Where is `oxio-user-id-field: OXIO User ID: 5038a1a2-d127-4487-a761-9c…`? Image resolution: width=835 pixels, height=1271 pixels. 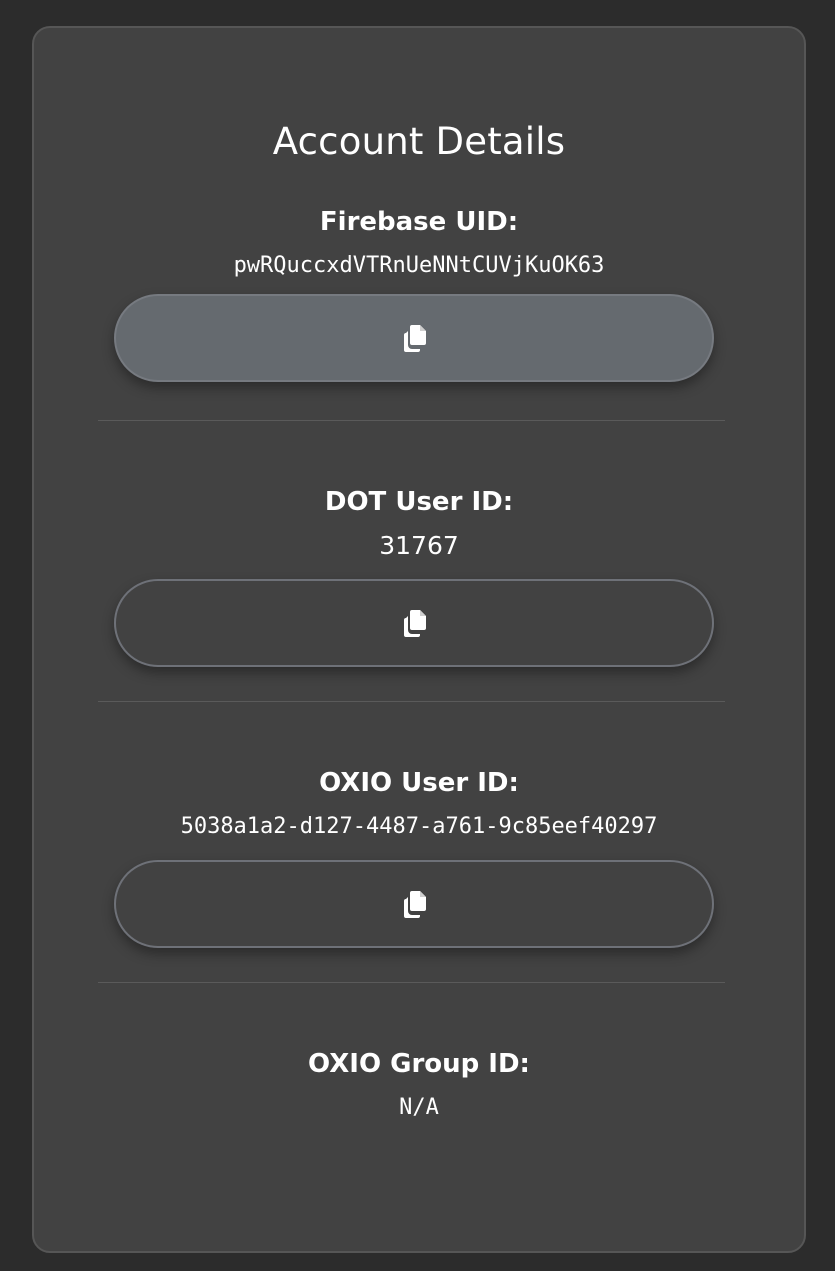 oxio-user-id-field: OXIO User ID: 5038a1a2-d127-4487-a761-9c… is located at coordinates (419, 804).